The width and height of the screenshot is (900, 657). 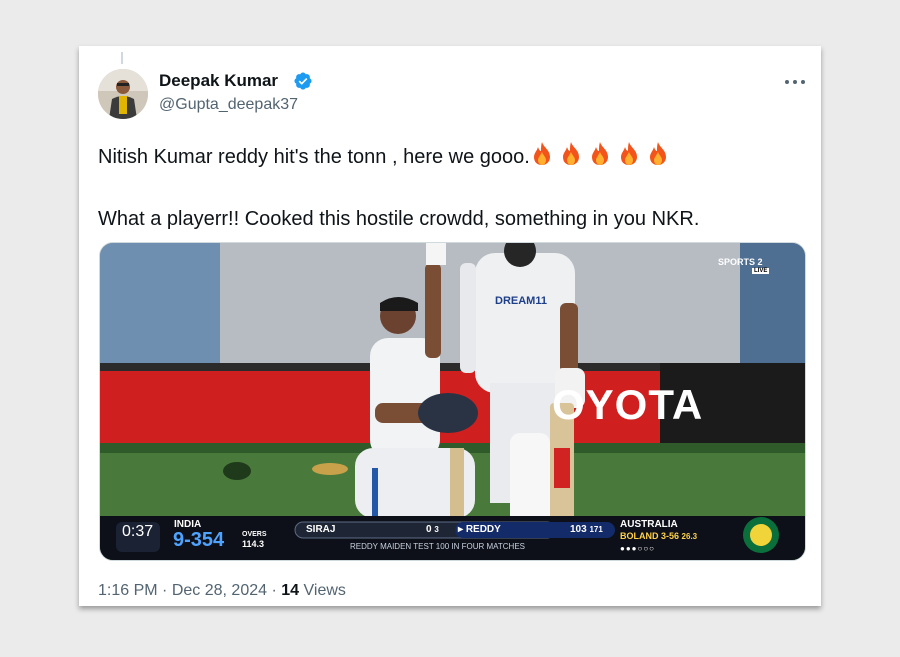 I want to click on batter2-score: 103 171, so click(x=586, y=529).